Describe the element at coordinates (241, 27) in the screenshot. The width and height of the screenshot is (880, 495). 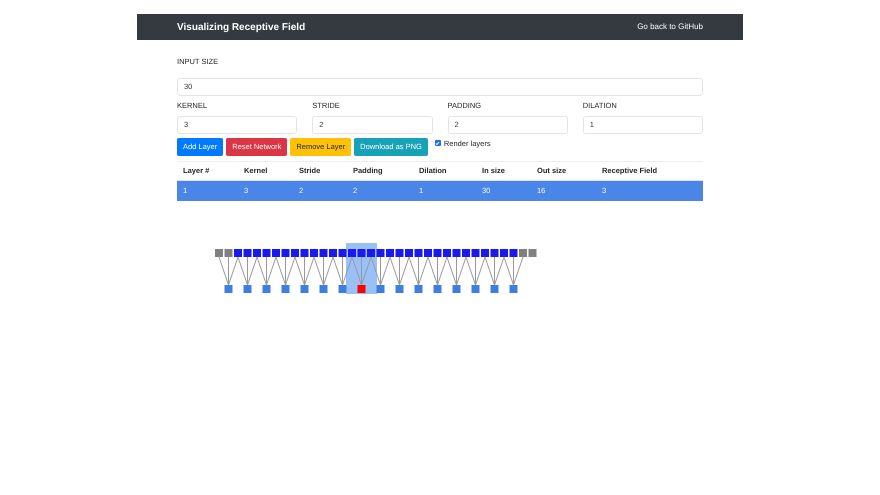
I see `navbar-title: Visualizing Receptive Field` at that location.